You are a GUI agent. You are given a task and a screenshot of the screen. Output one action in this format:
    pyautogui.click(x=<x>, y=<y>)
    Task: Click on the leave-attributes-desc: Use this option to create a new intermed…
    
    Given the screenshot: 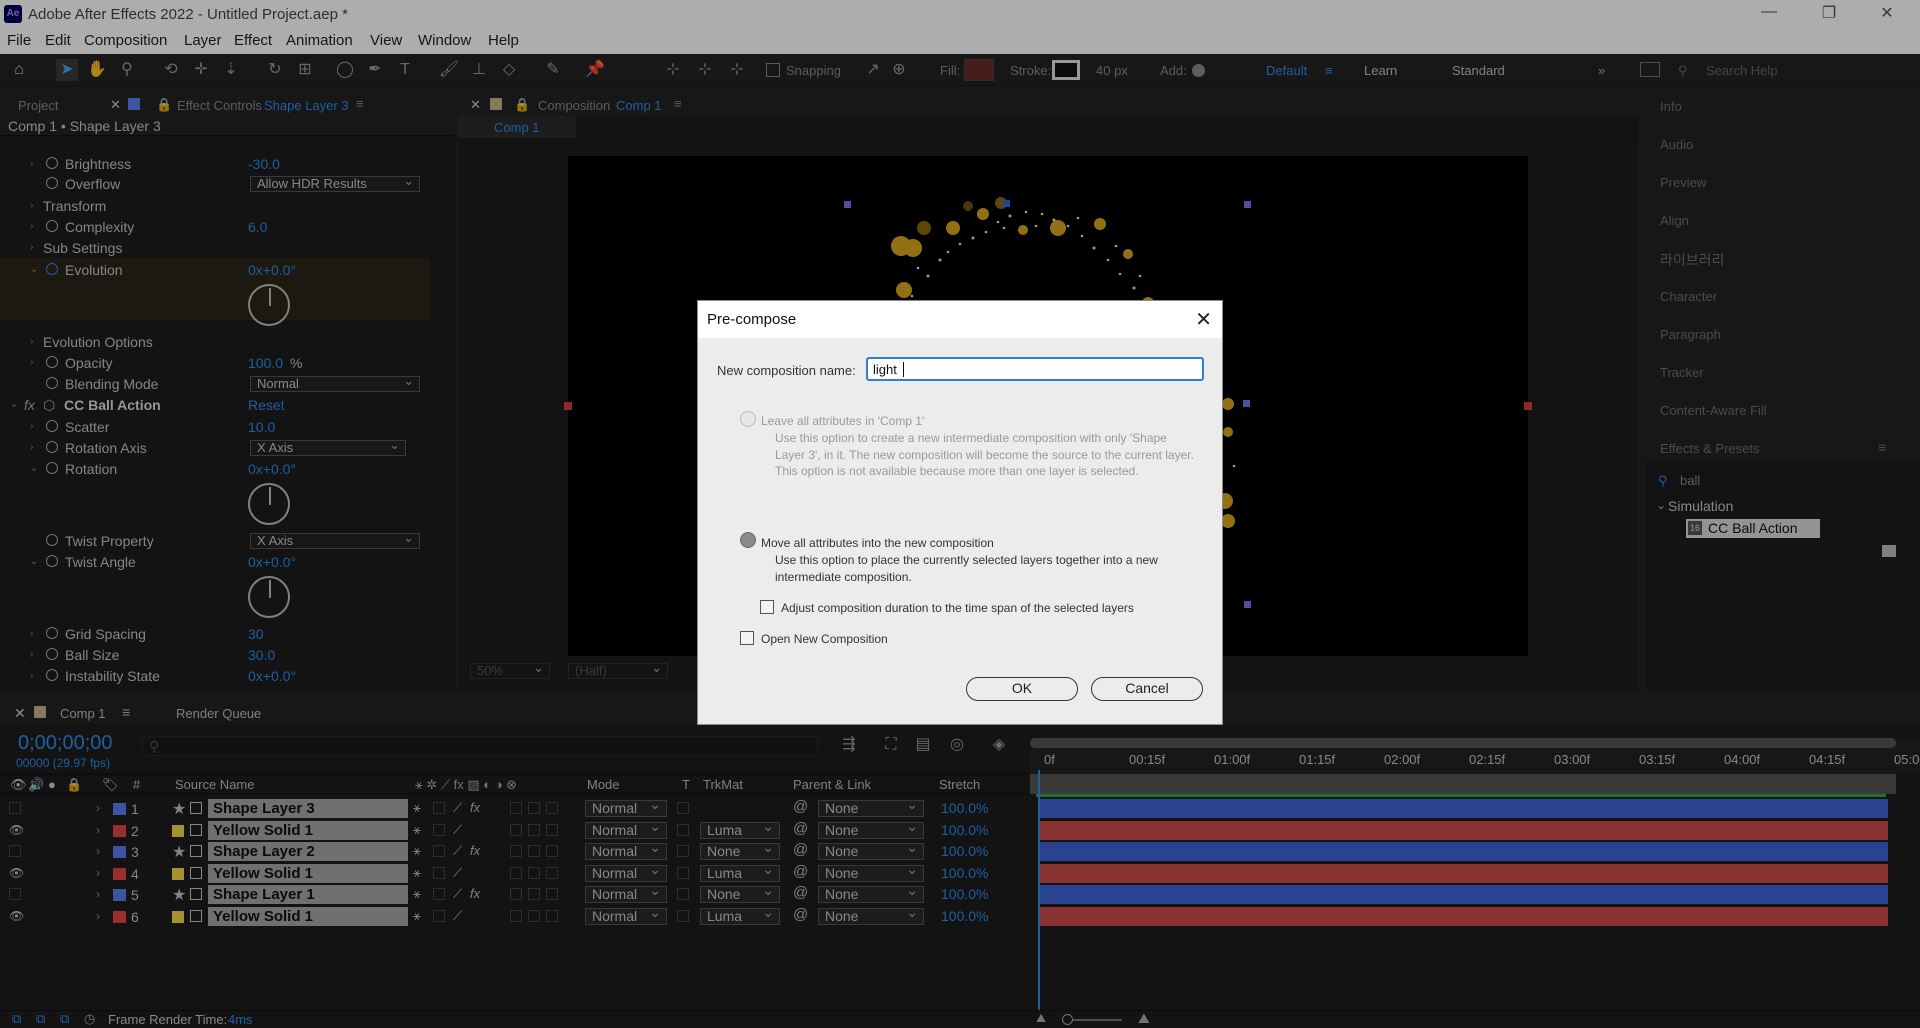 What is the action you would take?
    pyautogui.click(x=984, y=454)
    